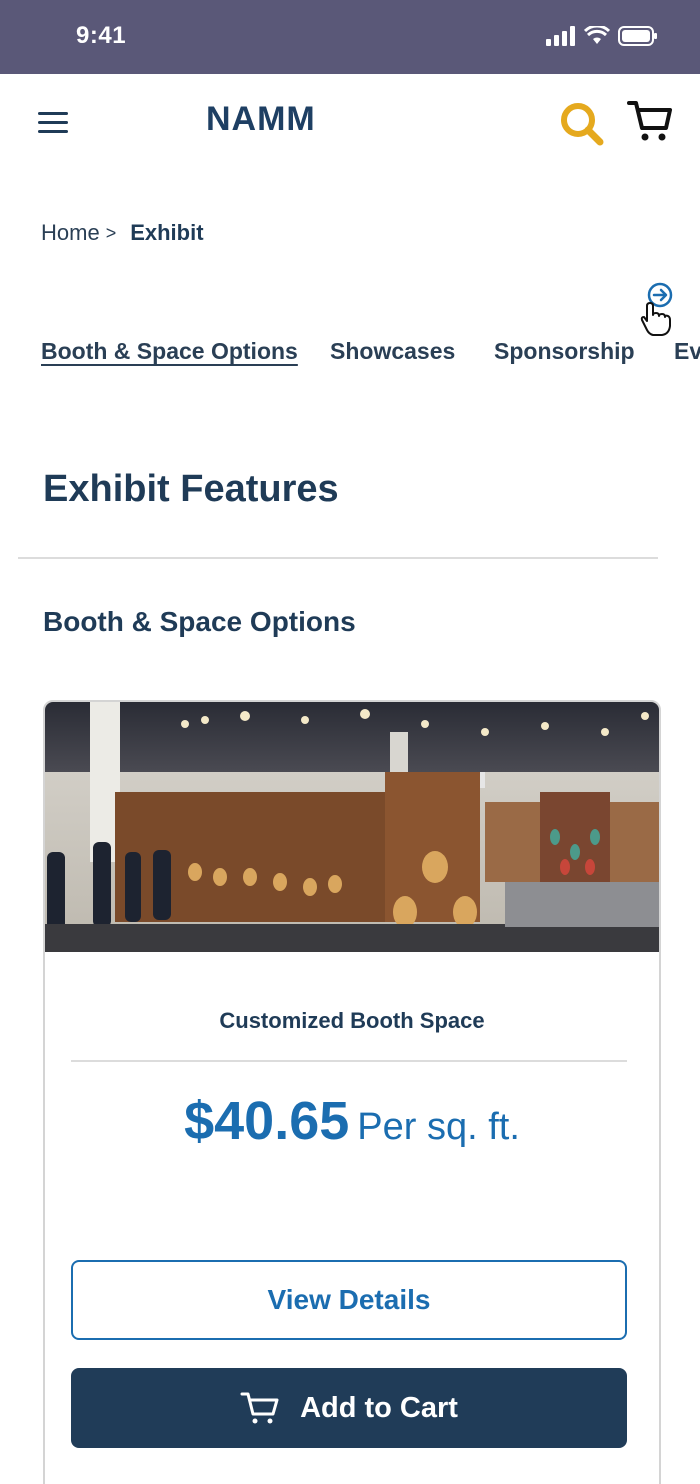 The height and width of the screenshot is (1484, 700). I want to click on wifi-icon, so click(597, 35).